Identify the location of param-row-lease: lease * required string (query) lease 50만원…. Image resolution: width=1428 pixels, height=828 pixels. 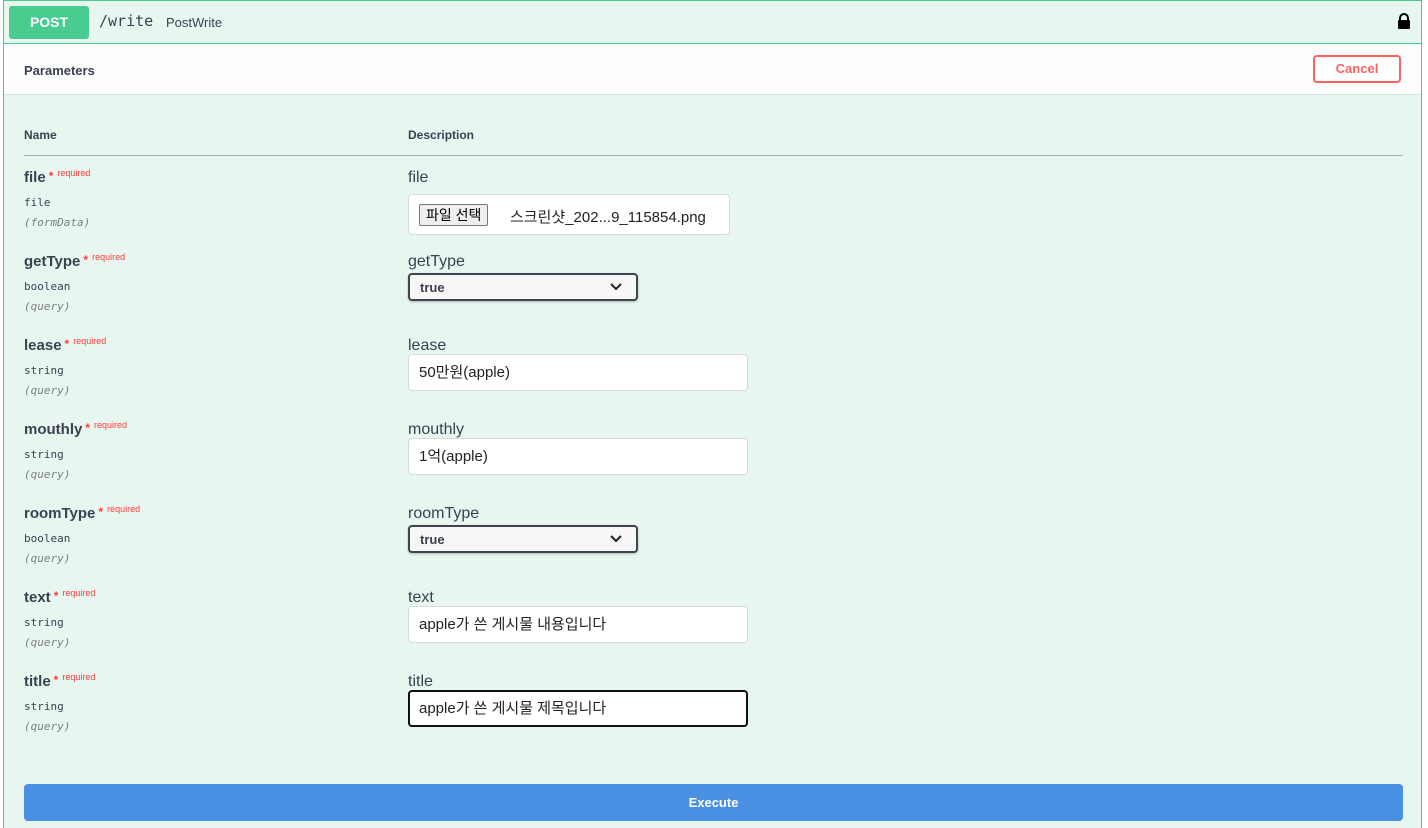
(714, 378).